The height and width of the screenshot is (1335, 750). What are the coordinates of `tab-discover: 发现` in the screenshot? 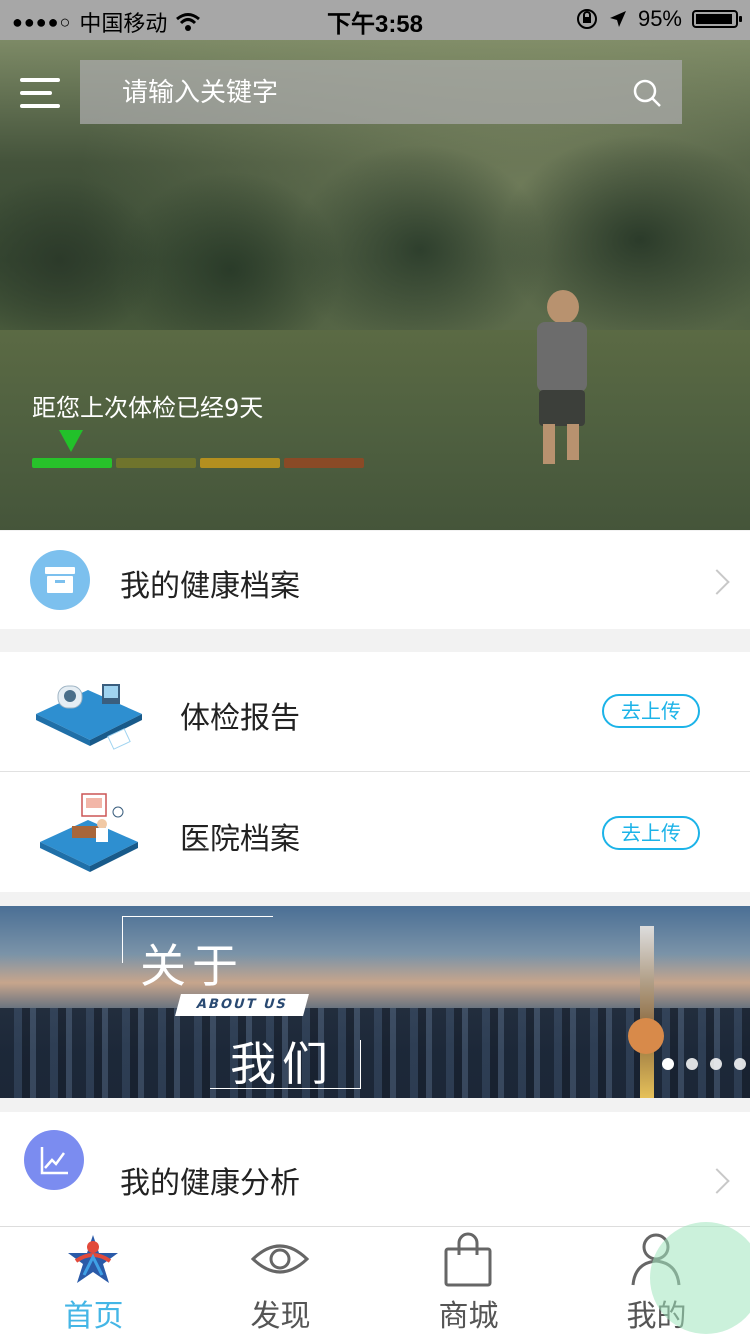 It's located at (280, 1281).